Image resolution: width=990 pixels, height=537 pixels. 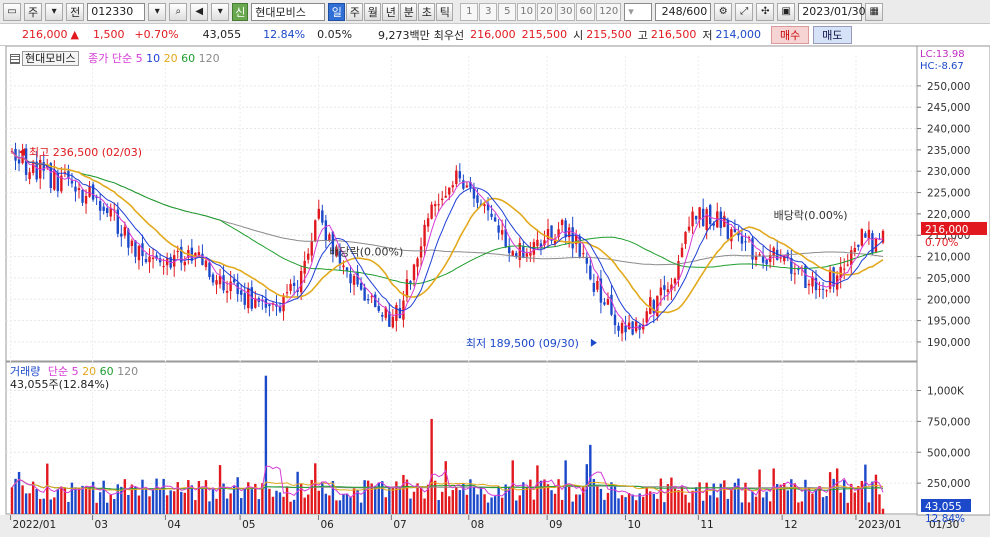 I want to click on settings-icon: ⚙, so click(x=723, y=11).